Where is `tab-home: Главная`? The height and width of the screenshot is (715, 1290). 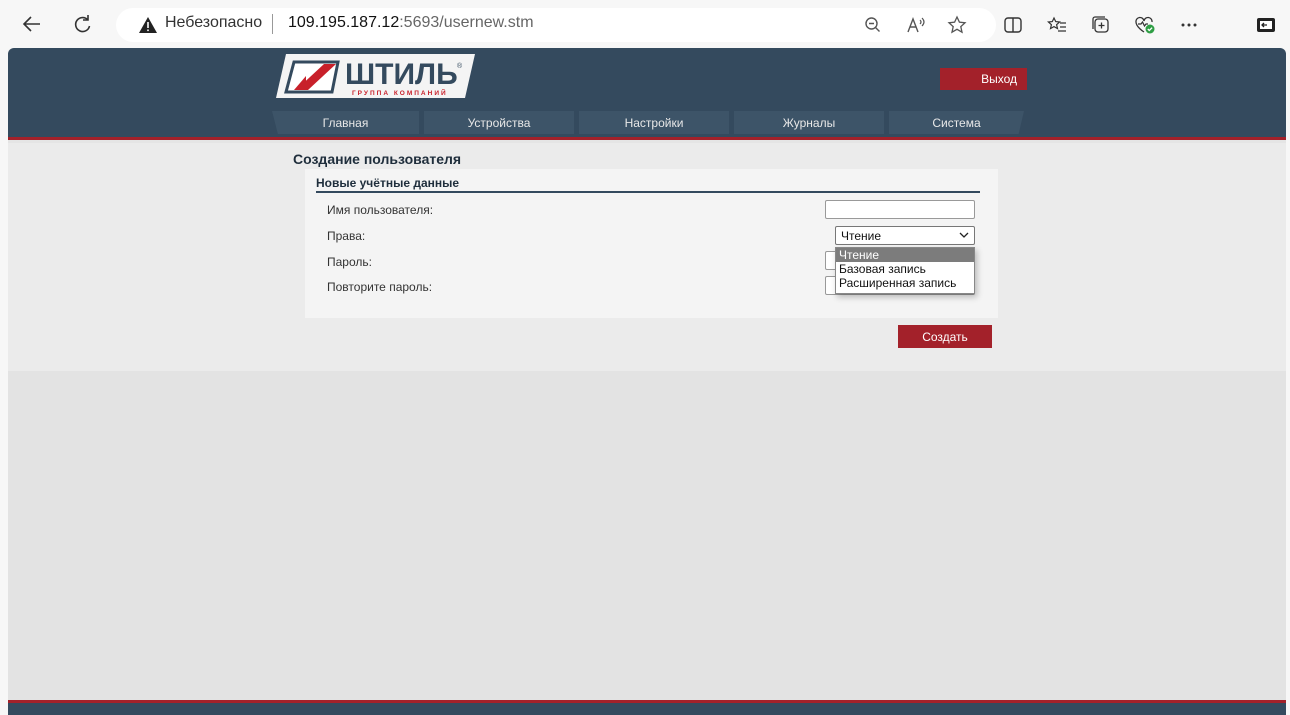 tab-home: Главная is located at coordinates (345, 122).